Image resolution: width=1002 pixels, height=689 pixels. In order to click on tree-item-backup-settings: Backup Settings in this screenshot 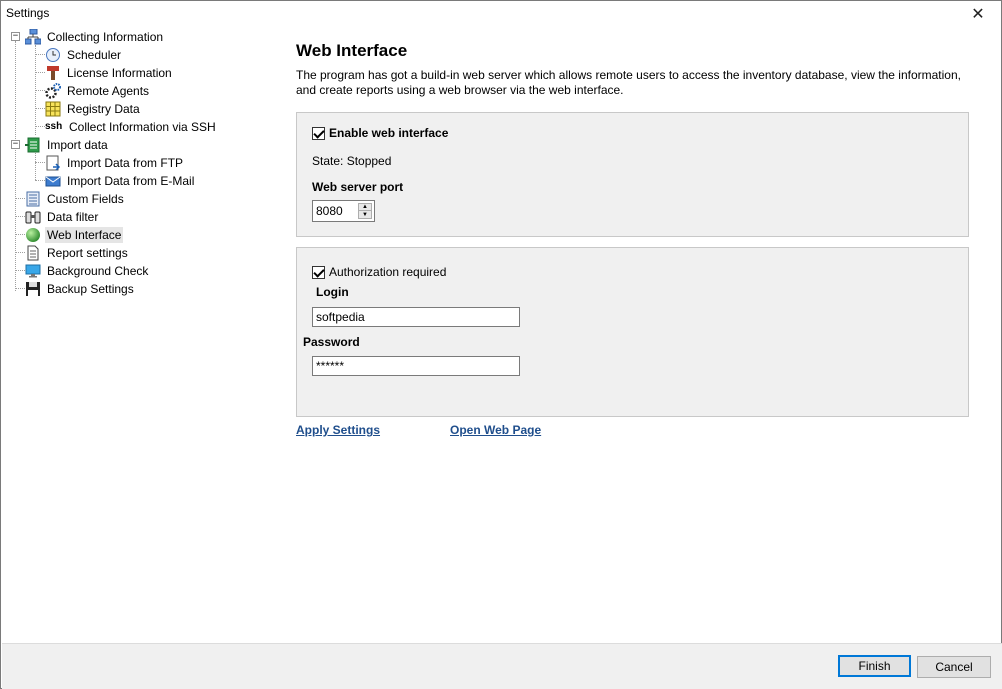, I will do `click(80, 289)`.